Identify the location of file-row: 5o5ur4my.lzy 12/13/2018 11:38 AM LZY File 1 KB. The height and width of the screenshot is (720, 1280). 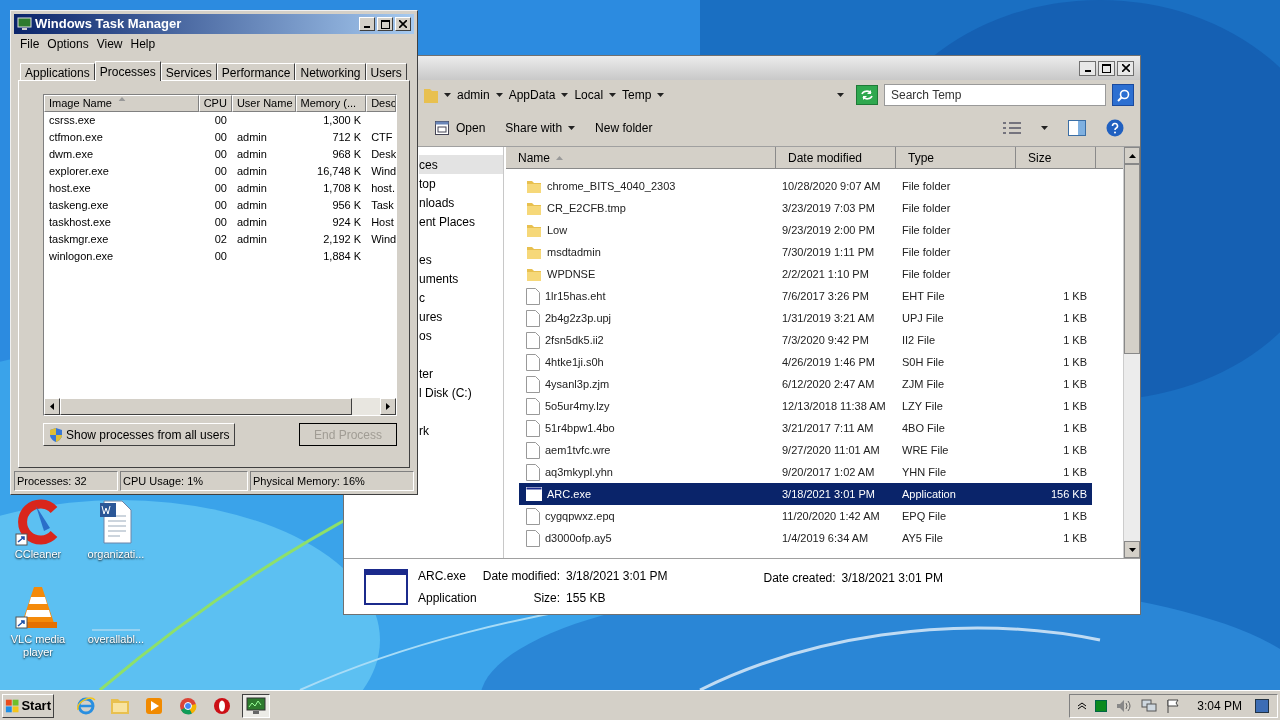
(805, 406).